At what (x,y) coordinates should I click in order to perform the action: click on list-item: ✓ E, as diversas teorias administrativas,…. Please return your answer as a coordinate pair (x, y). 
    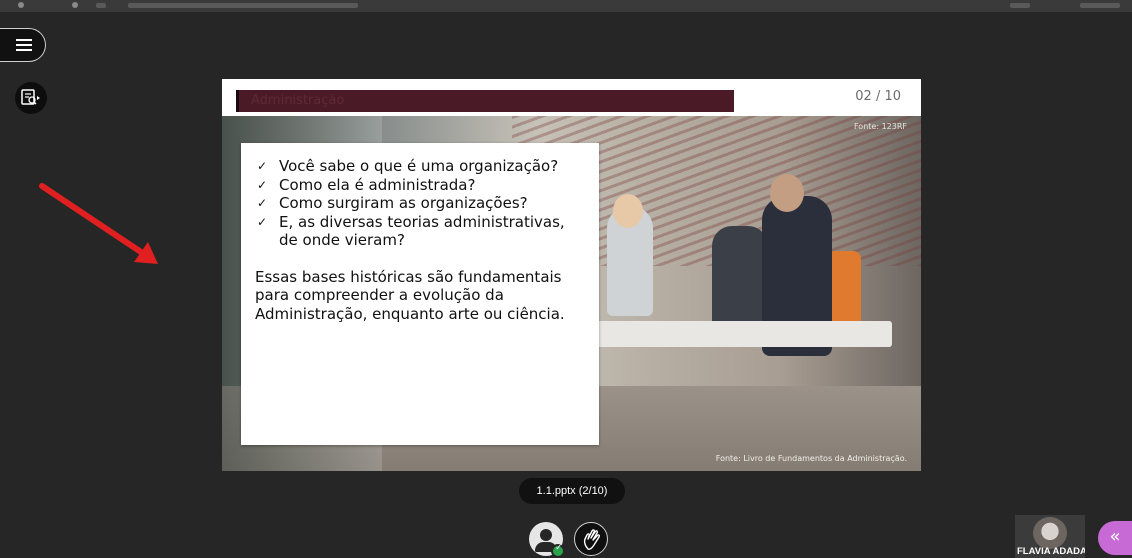
    Looking at the image, I should click on (411, 231).